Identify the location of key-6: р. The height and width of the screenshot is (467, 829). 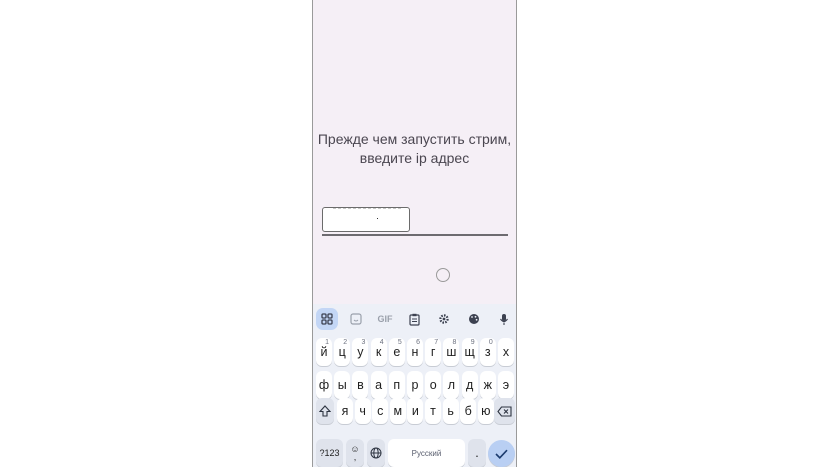
(415, 385).